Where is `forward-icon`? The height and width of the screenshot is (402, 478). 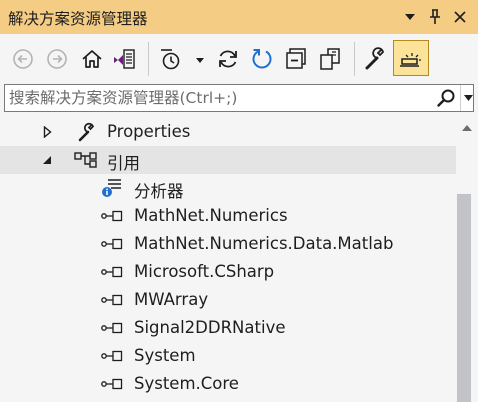
forward-icon is located at coordinates (57, 59).